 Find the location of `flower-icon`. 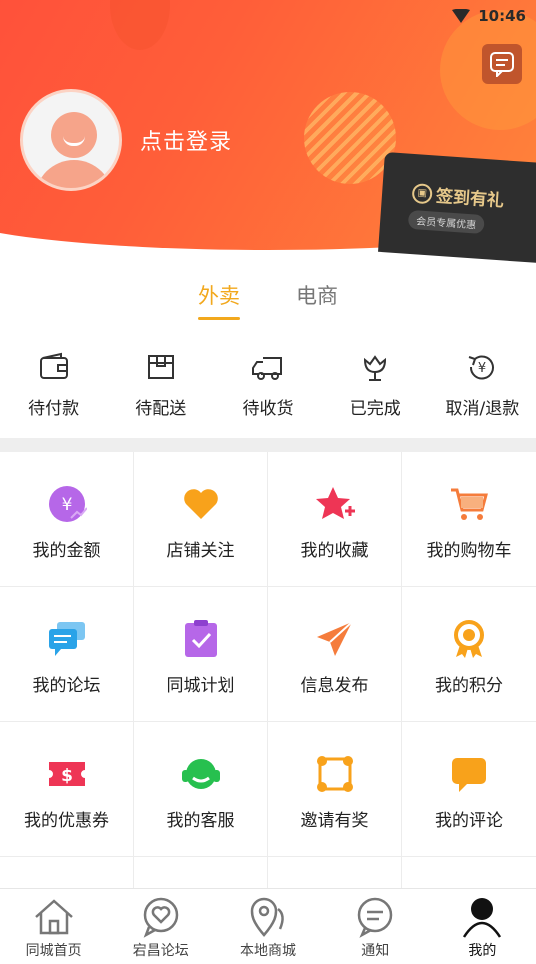

flower-icon is located at coordinates (375, 368).